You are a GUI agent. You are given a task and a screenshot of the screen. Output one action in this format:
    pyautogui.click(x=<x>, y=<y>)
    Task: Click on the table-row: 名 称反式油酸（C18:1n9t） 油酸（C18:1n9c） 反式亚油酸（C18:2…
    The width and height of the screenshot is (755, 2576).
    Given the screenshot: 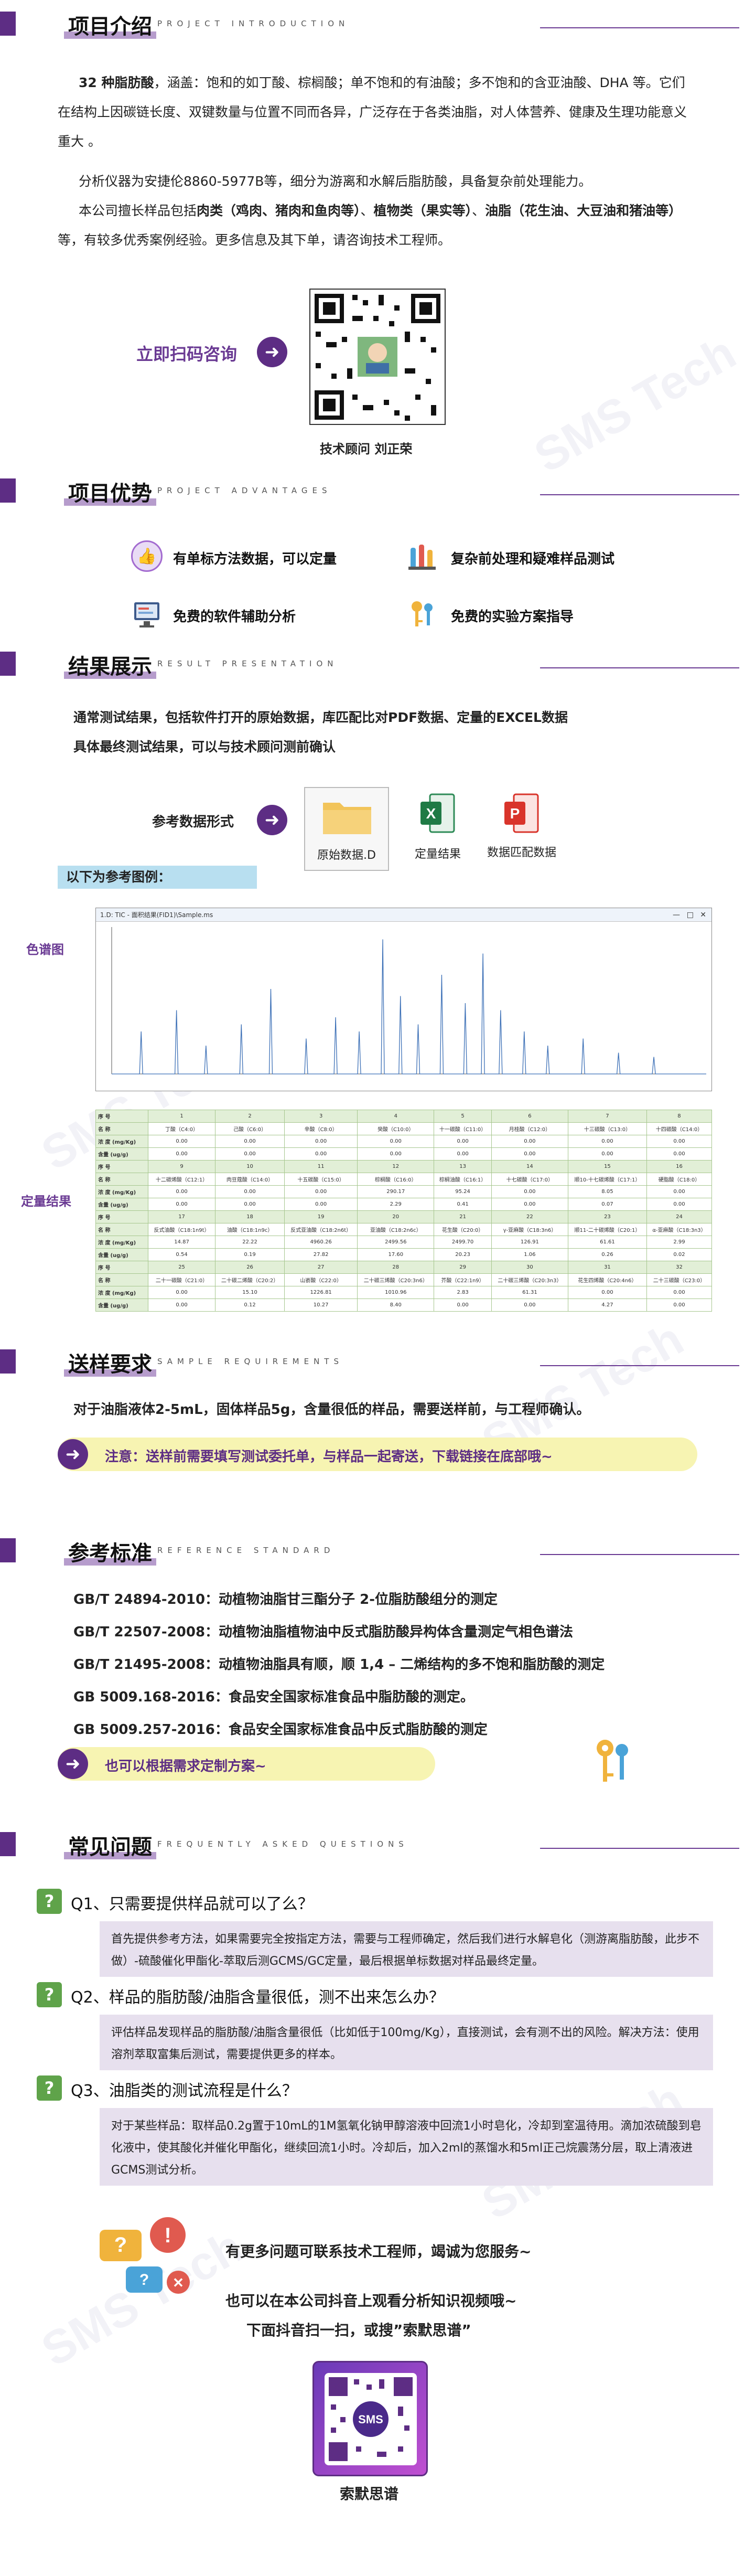 What is the action you would take?
    pyautogui.click(x=404, y=1229)
    